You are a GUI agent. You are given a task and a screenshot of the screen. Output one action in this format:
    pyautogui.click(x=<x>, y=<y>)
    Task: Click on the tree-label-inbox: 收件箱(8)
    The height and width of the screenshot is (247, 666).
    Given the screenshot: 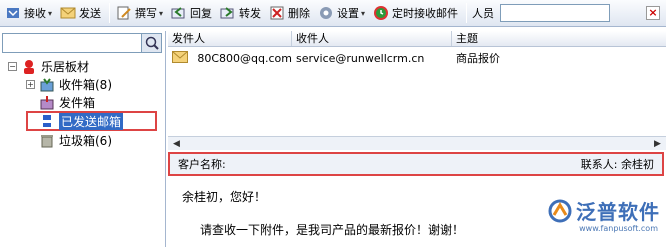 What is the action you would take?
    pyautogui.click(x=85, y=85)
    